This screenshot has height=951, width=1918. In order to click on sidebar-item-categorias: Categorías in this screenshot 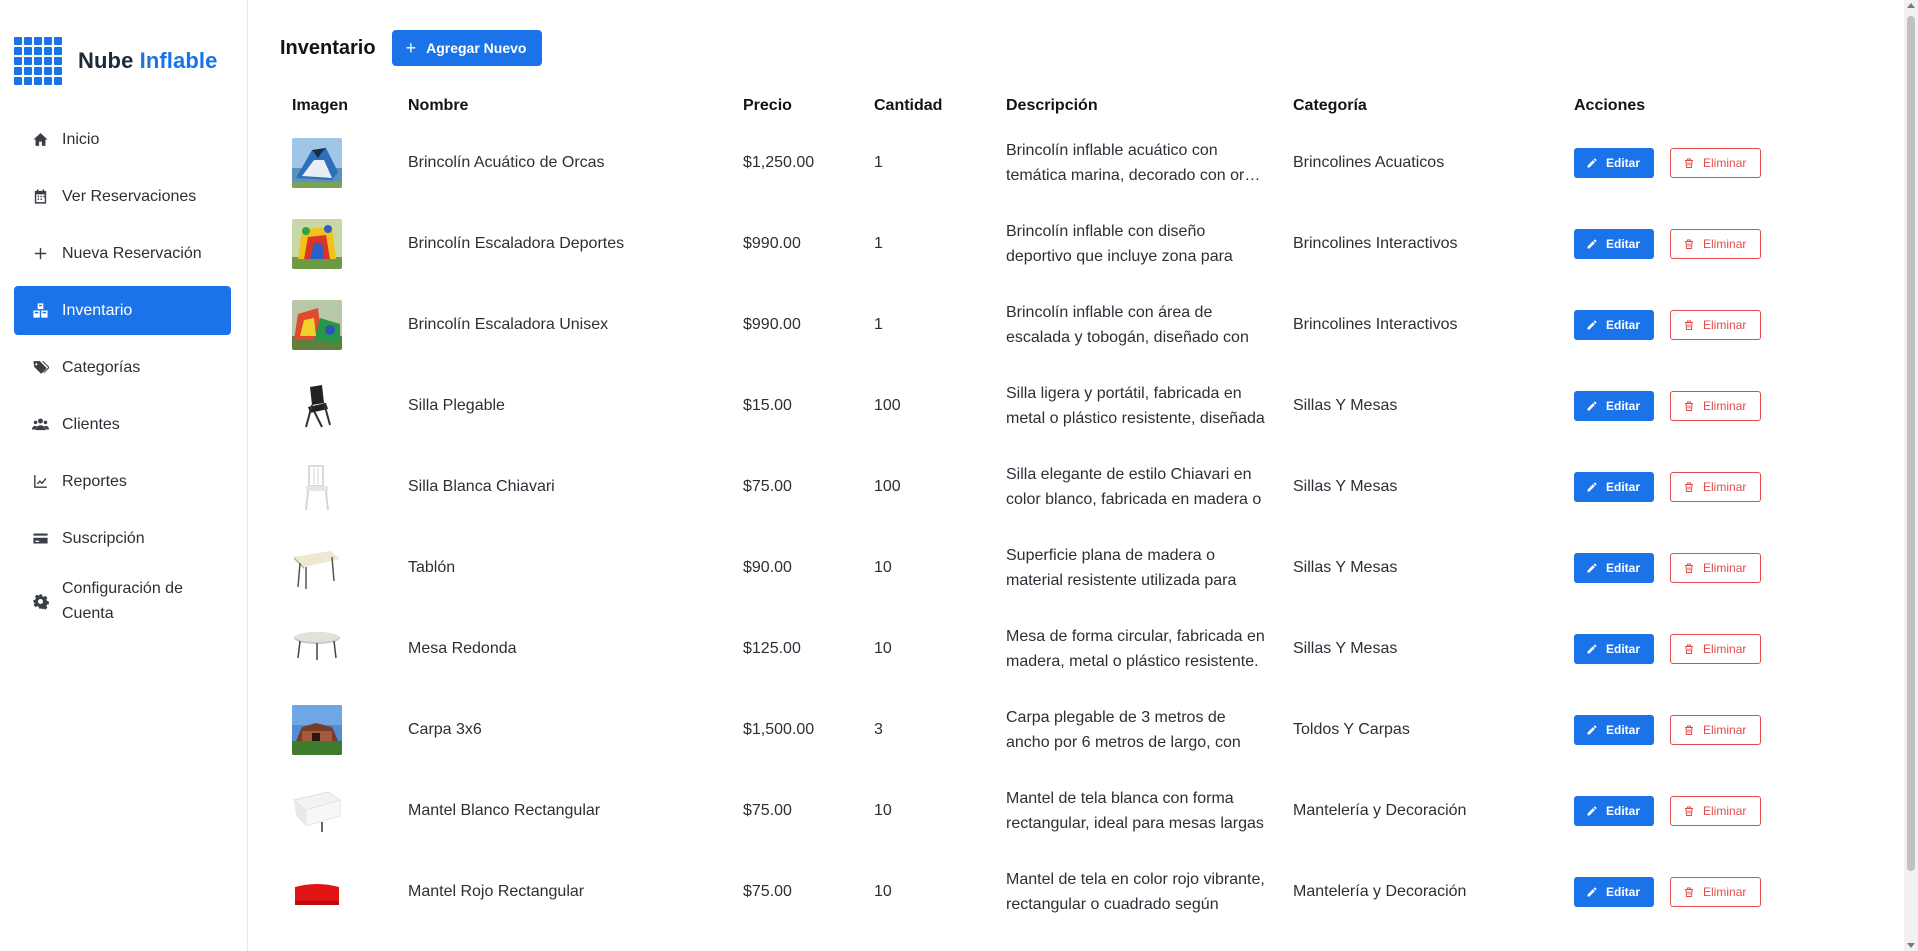, I will do `click(122, 367)`.